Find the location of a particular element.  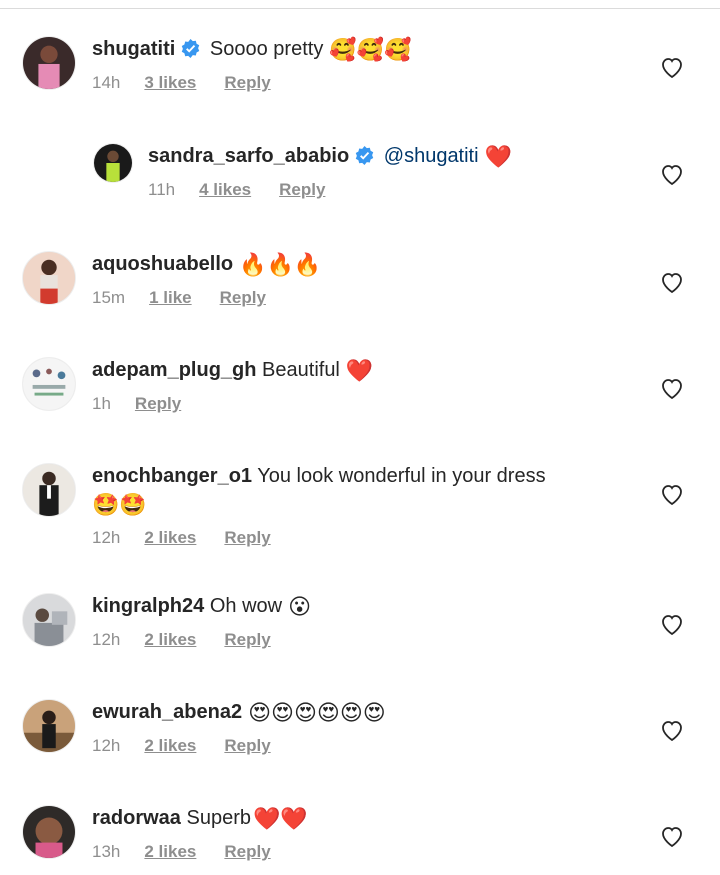

comment-time: 14h is located at coordinates (106, 82).